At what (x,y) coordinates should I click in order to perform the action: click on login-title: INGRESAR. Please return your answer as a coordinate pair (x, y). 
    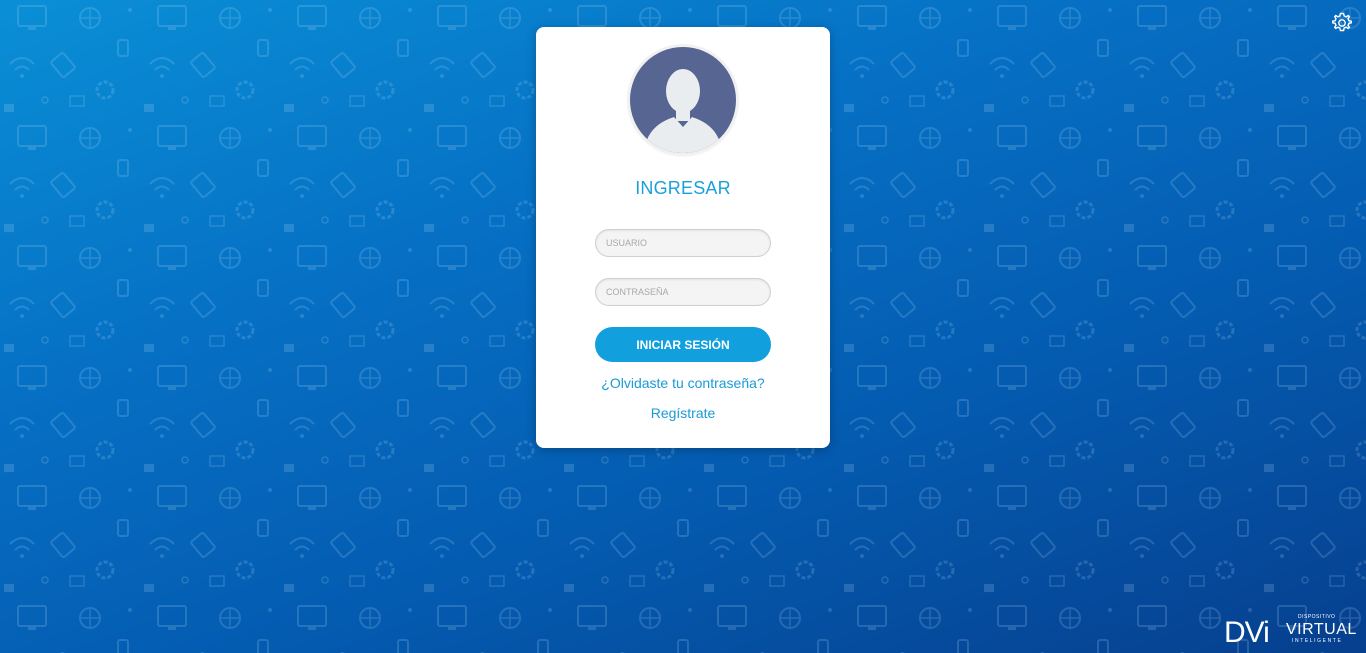
    Looking at the image, I should click on (683, 188).